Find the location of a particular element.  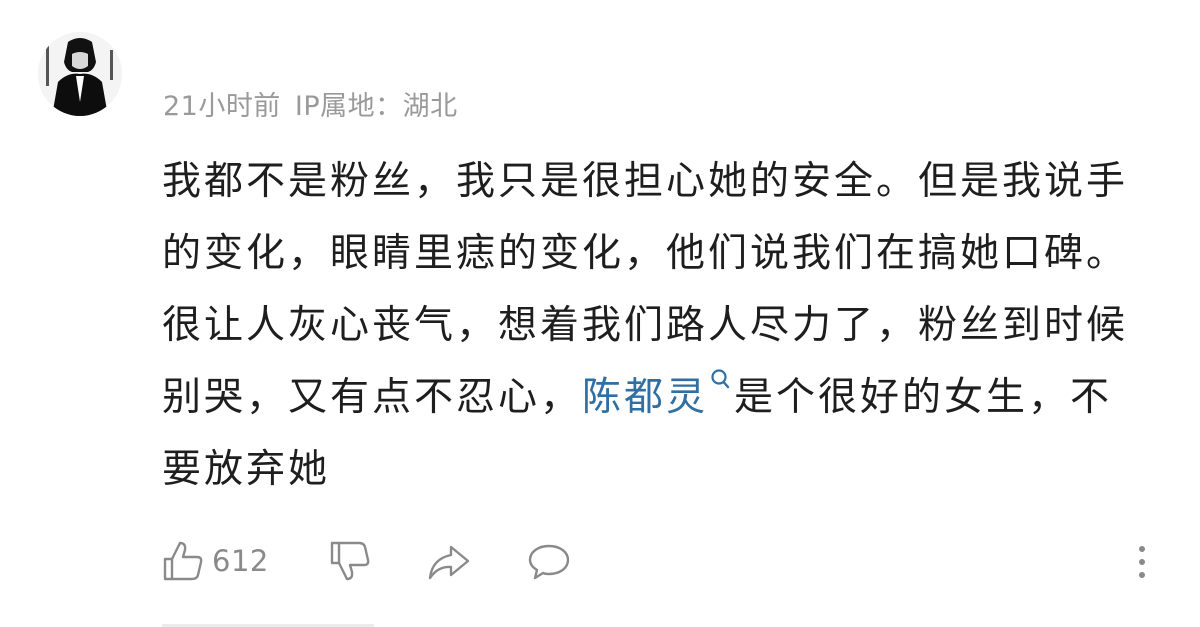

comment-meta: 21小时前 IP属地：湖北 is located at coordinates (310, 103).